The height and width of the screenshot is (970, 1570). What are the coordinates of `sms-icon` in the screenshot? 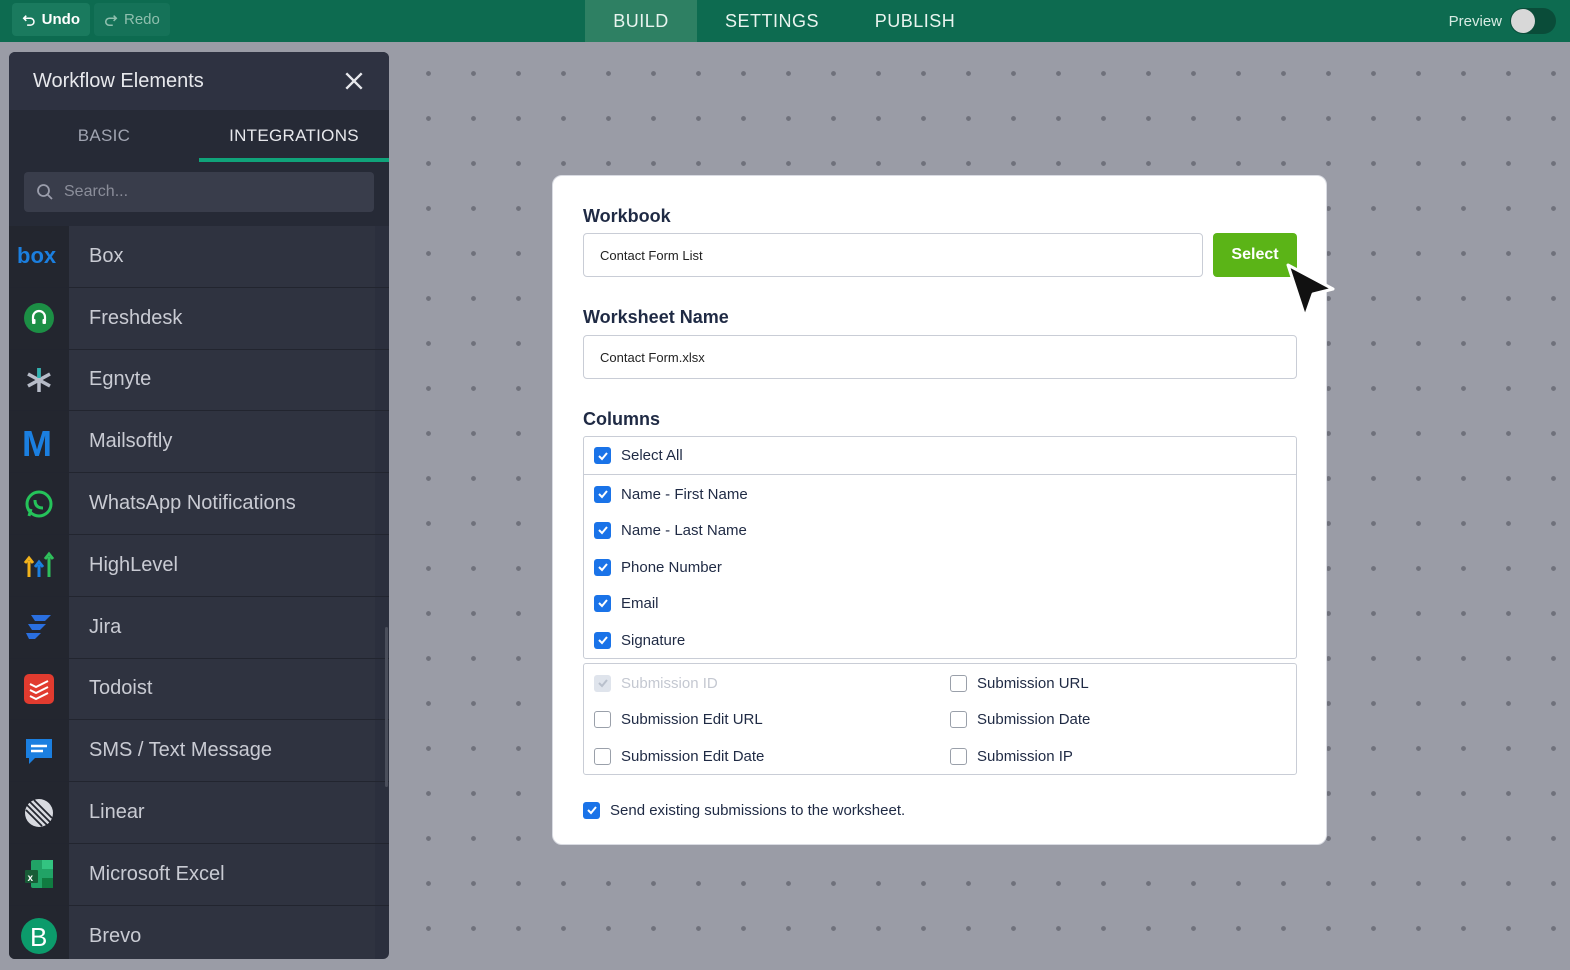 It's located at (39, 751).